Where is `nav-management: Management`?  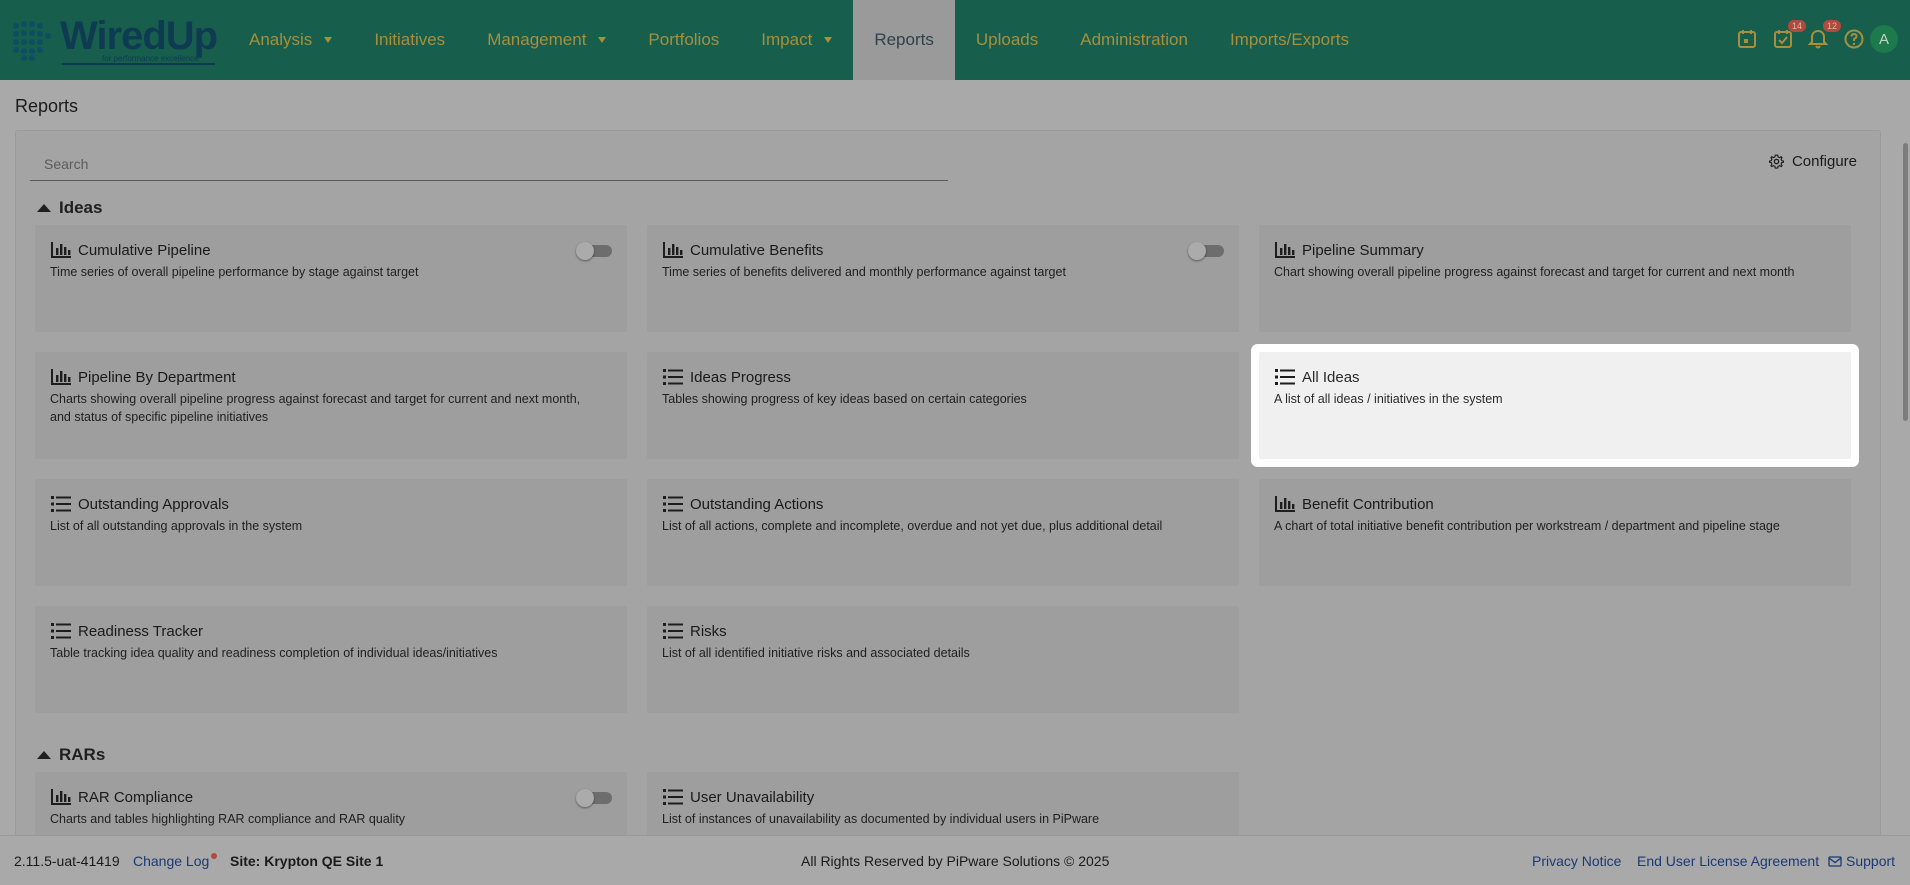
nav-management: Management is located at coordinates (546, 40).